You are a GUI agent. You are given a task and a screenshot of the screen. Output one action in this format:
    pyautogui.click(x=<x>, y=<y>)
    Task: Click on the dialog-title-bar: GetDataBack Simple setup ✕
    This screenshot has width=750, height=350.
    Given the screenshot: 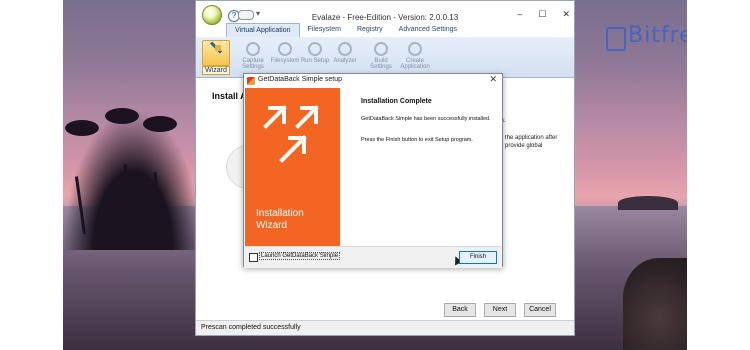 What is the action you would take?
    pyautogui.click(x=373, y=81)
    